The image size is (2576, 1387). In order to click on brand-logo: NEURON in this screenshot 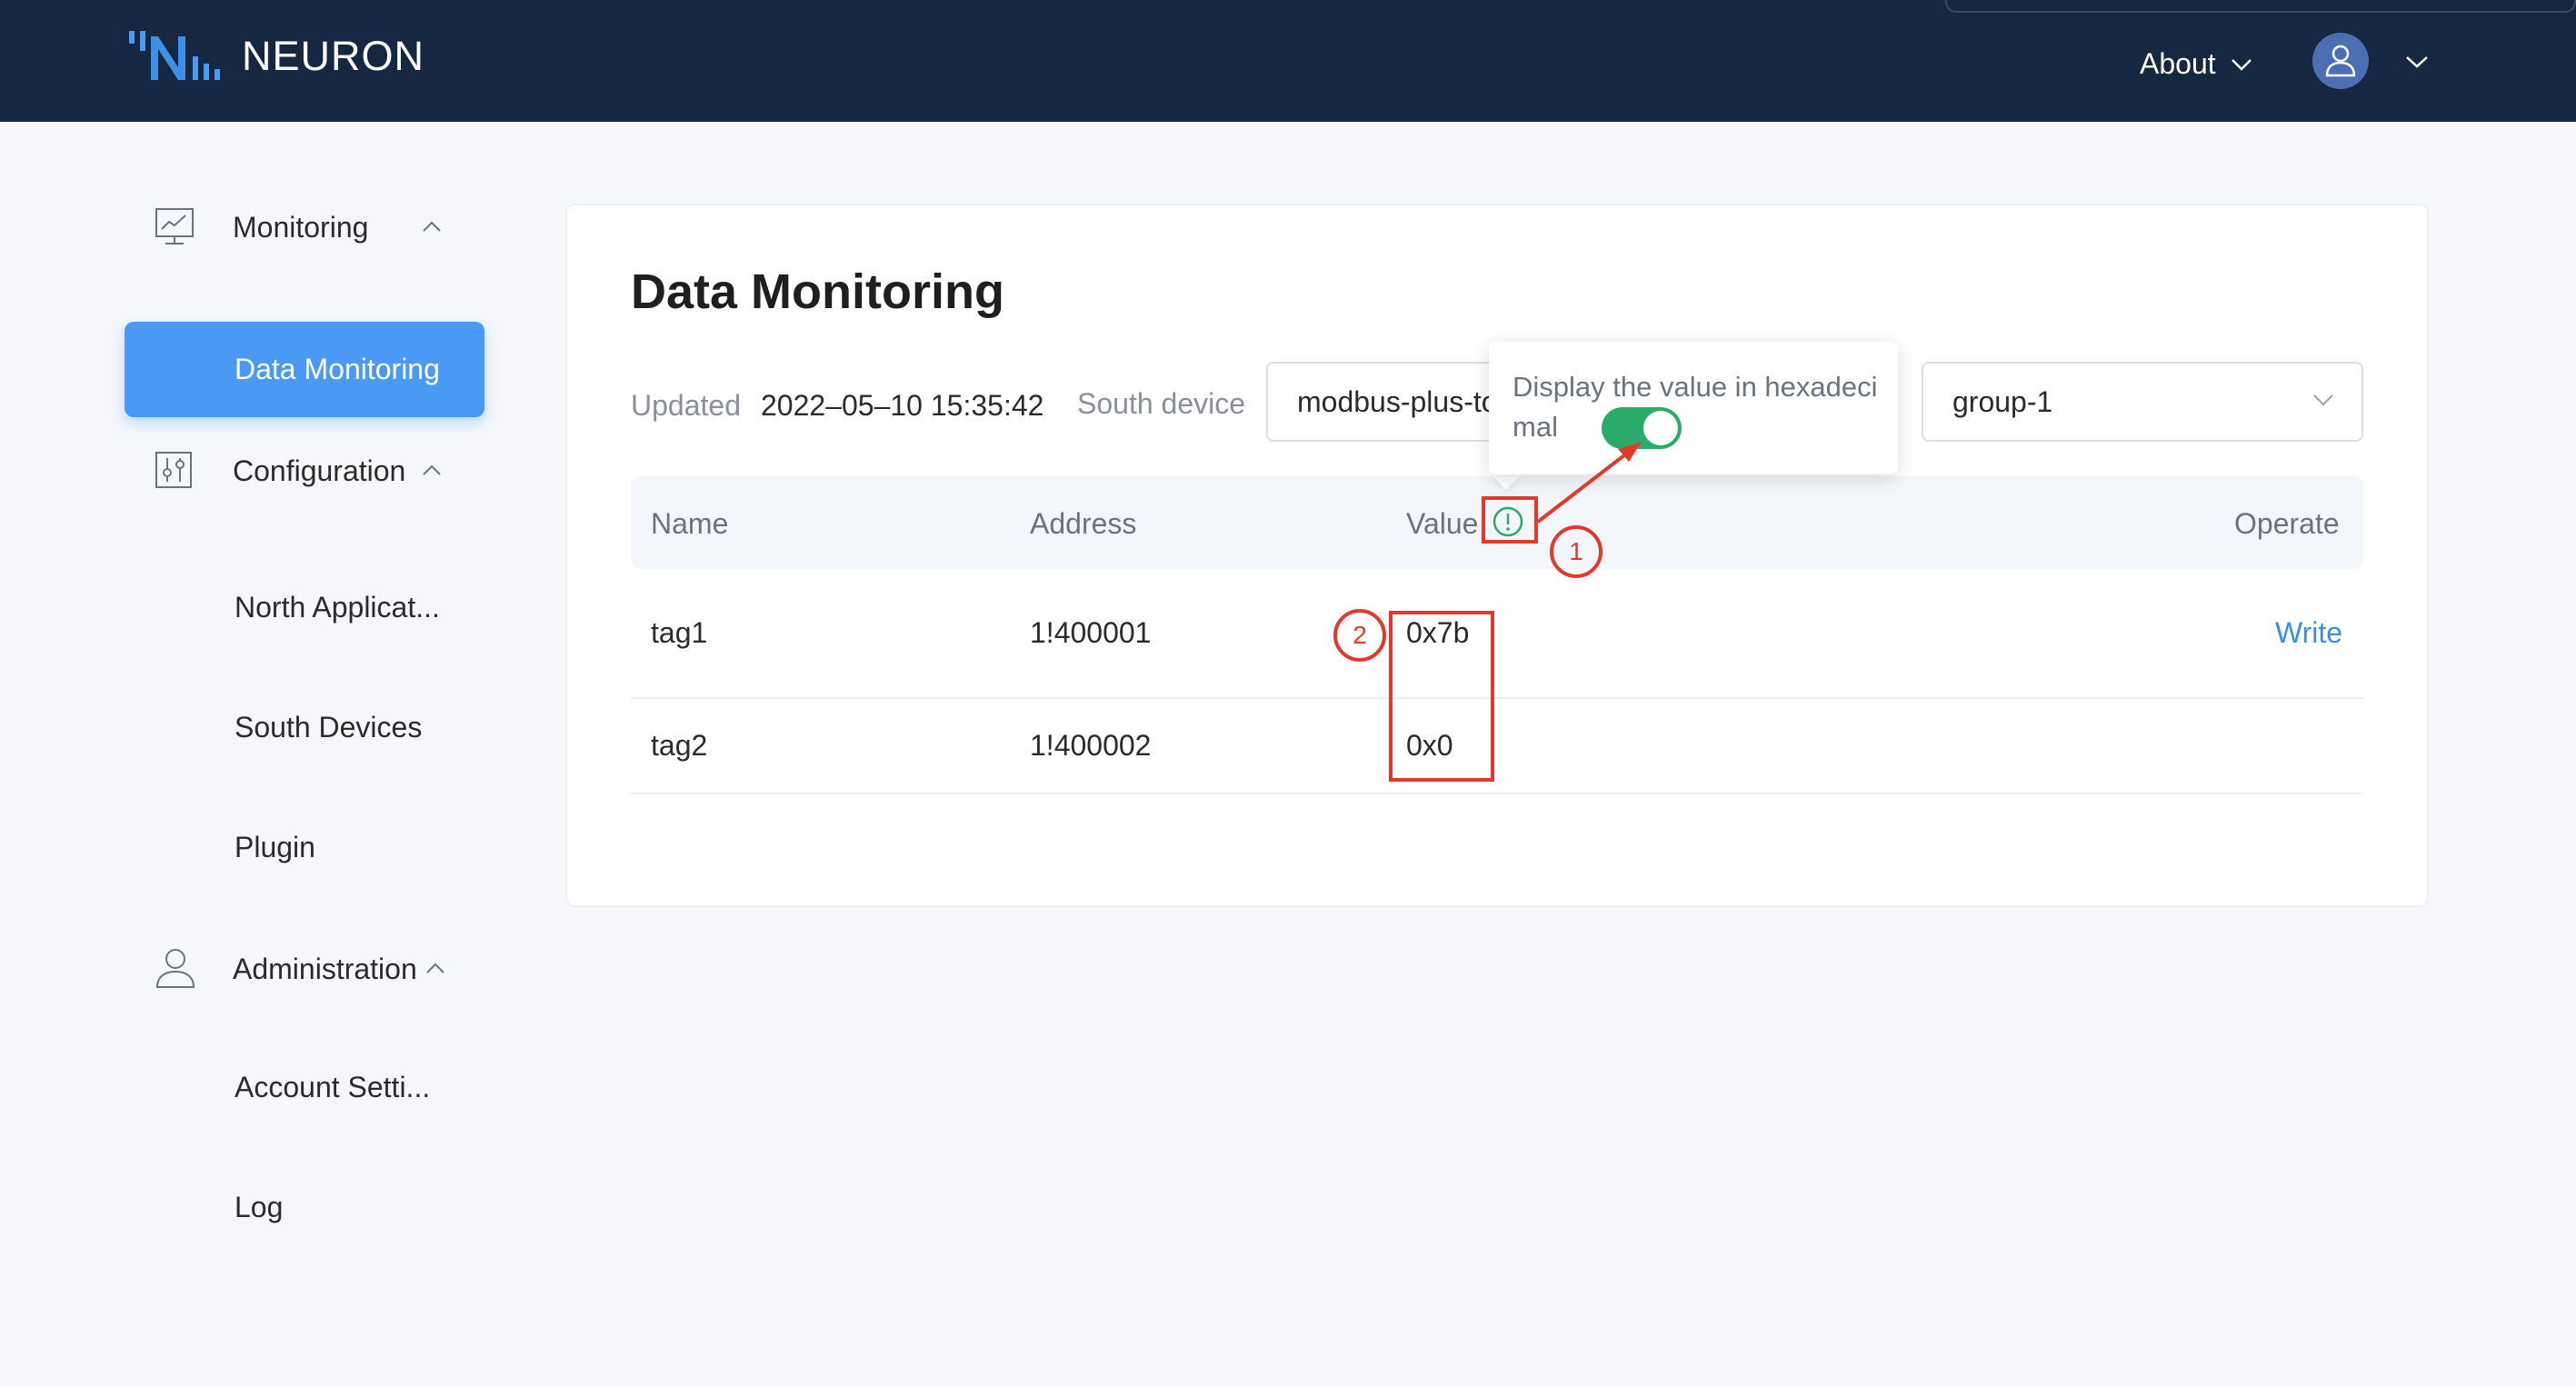, I will do `click(275, 56)`.